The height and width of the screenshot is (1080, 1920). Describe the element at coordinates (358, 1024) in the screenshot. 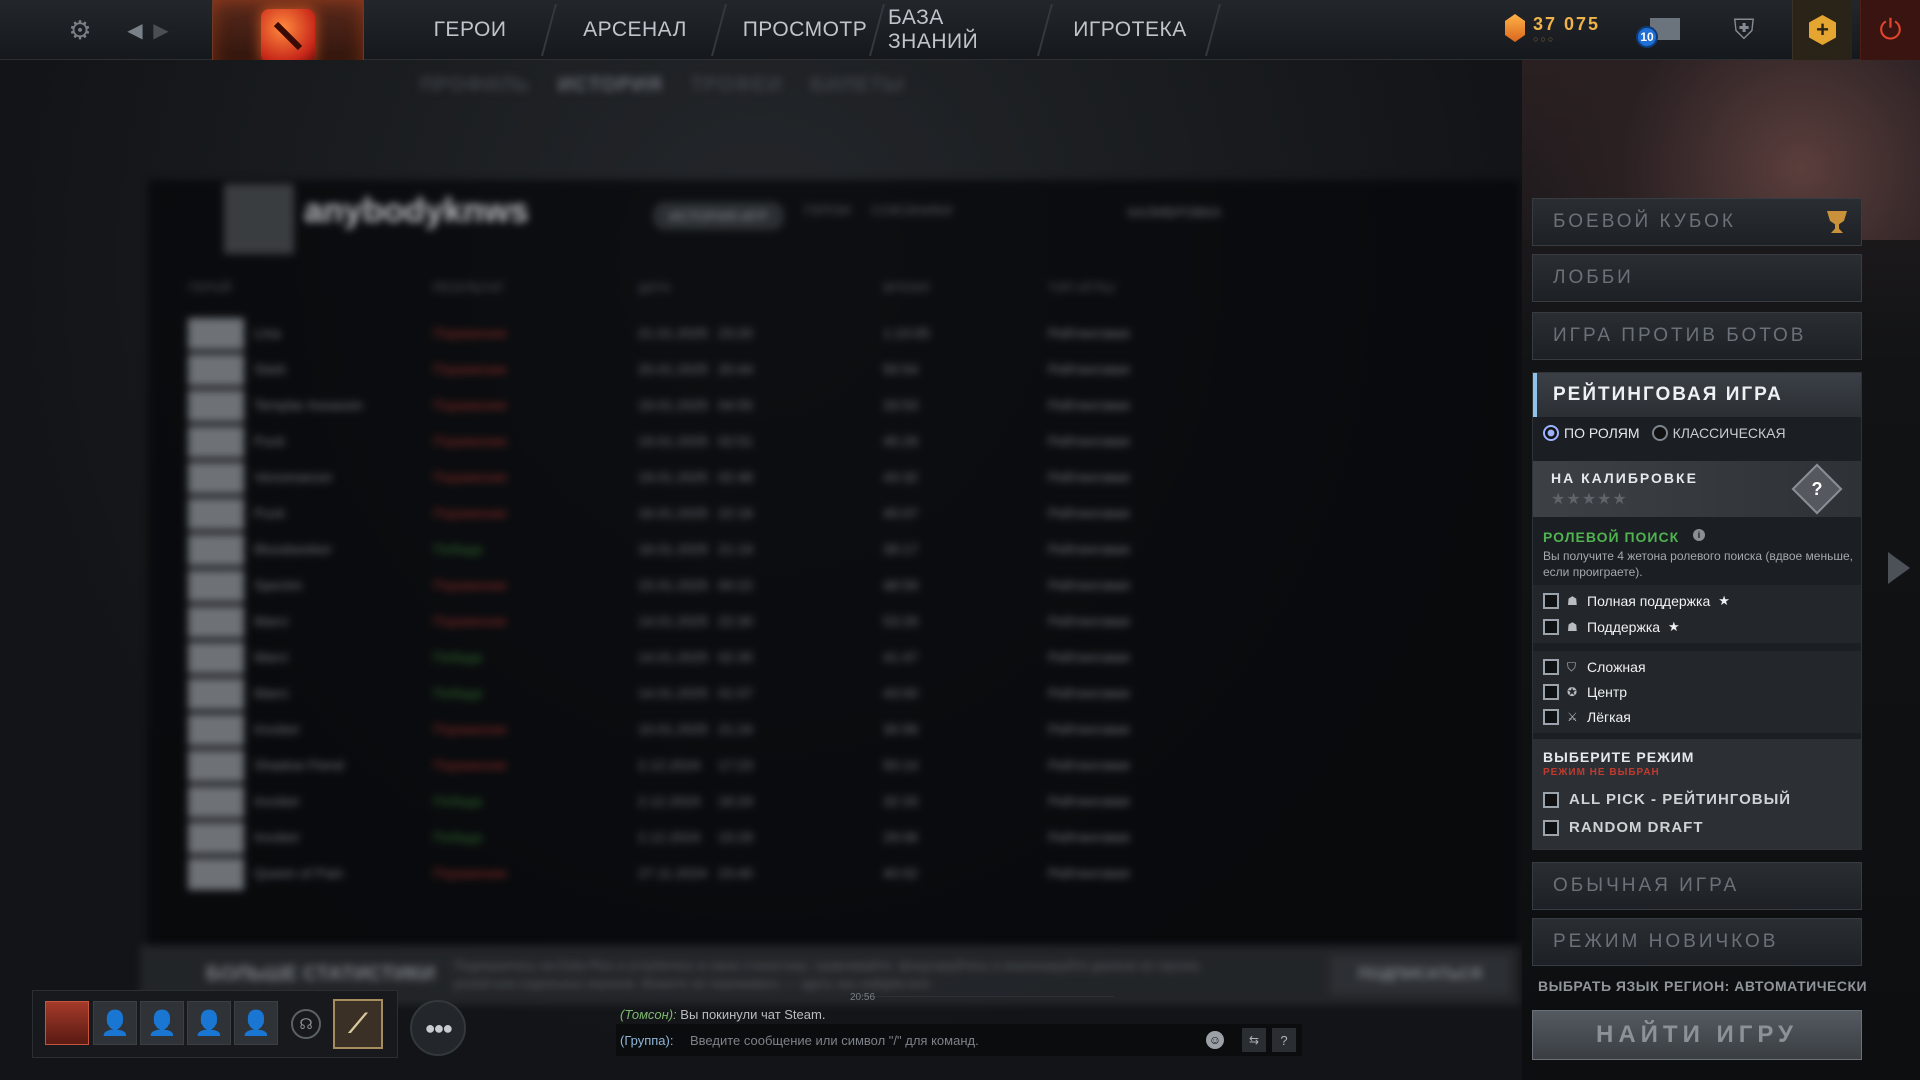

I see `rank-badge-icon: ⟋` at that location.